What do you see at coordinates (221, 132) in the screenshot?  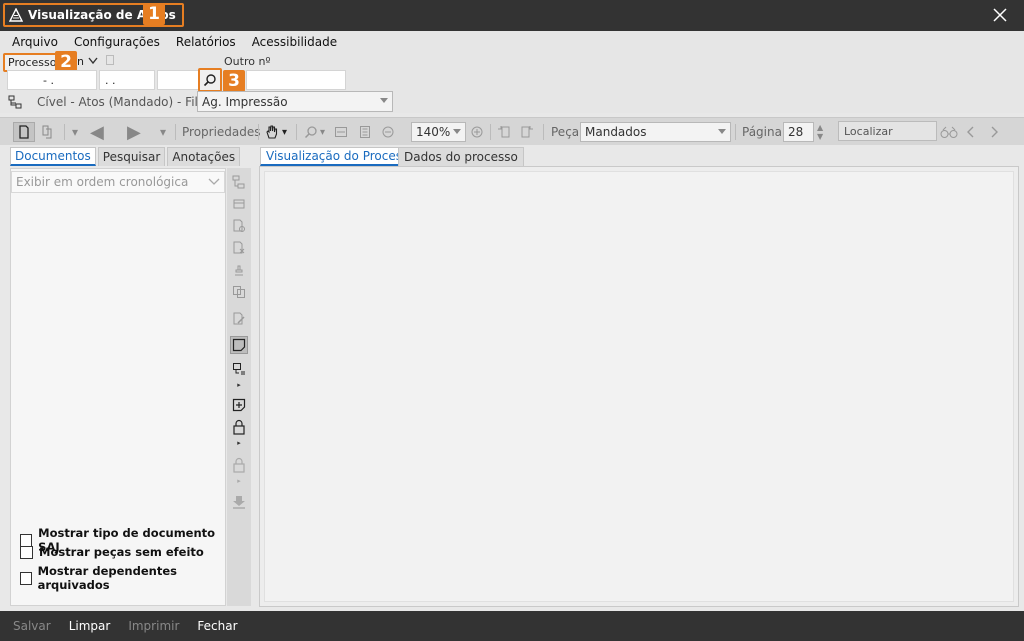 I see `properties-button: Propriedades` at bounding box center [221, 132].